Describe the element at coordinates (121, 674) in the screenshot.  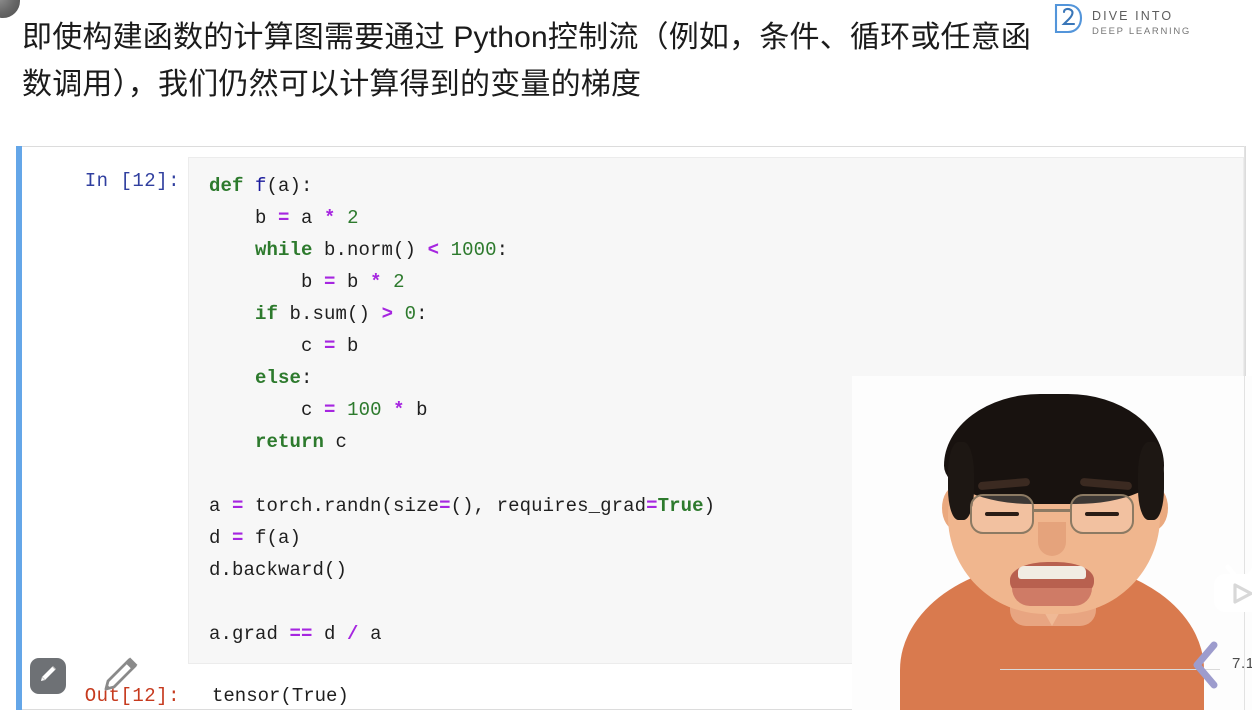
I see `edit-pencil-cursor-icon` at that location.